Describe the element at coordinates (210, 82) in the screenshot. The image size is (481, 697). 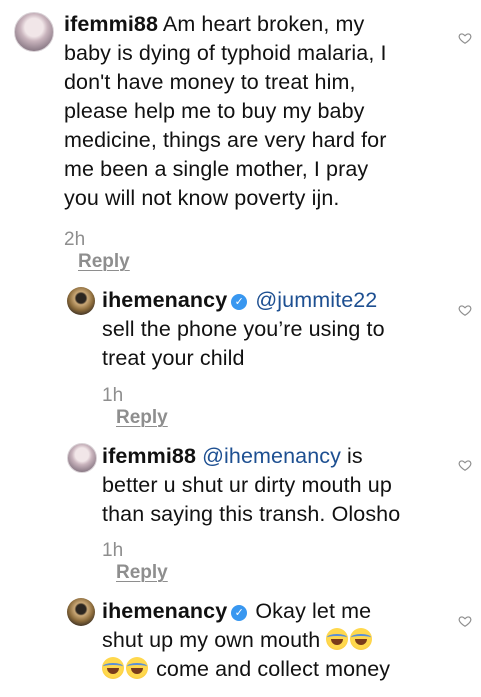
I see `comment-text-line: don't have money to treat him,` at that location.